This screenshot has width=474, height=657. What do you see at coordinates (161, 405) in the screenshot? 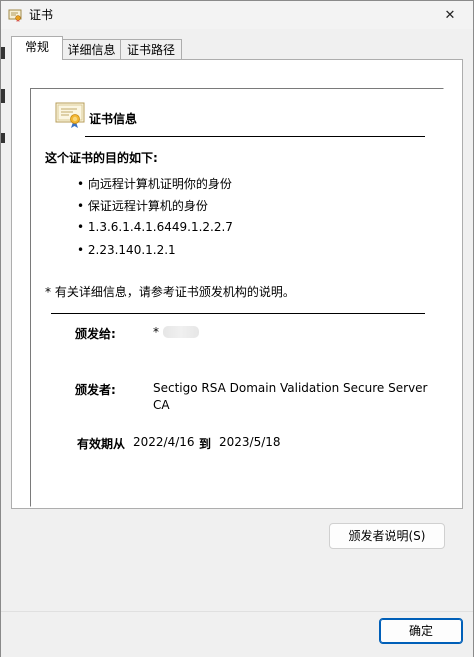
I see `issued-by-value-continued: CA` at bounding box center [161, 405].